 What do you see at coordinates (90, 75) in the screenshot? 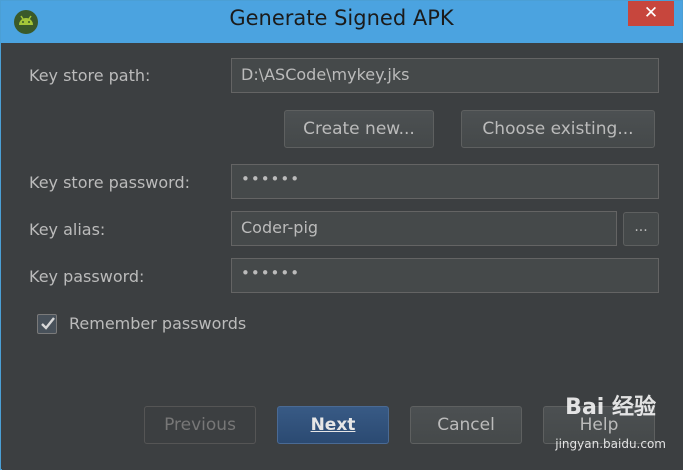
I see `key-store-path-label: Key store path:` at bounding box center [90, 75].